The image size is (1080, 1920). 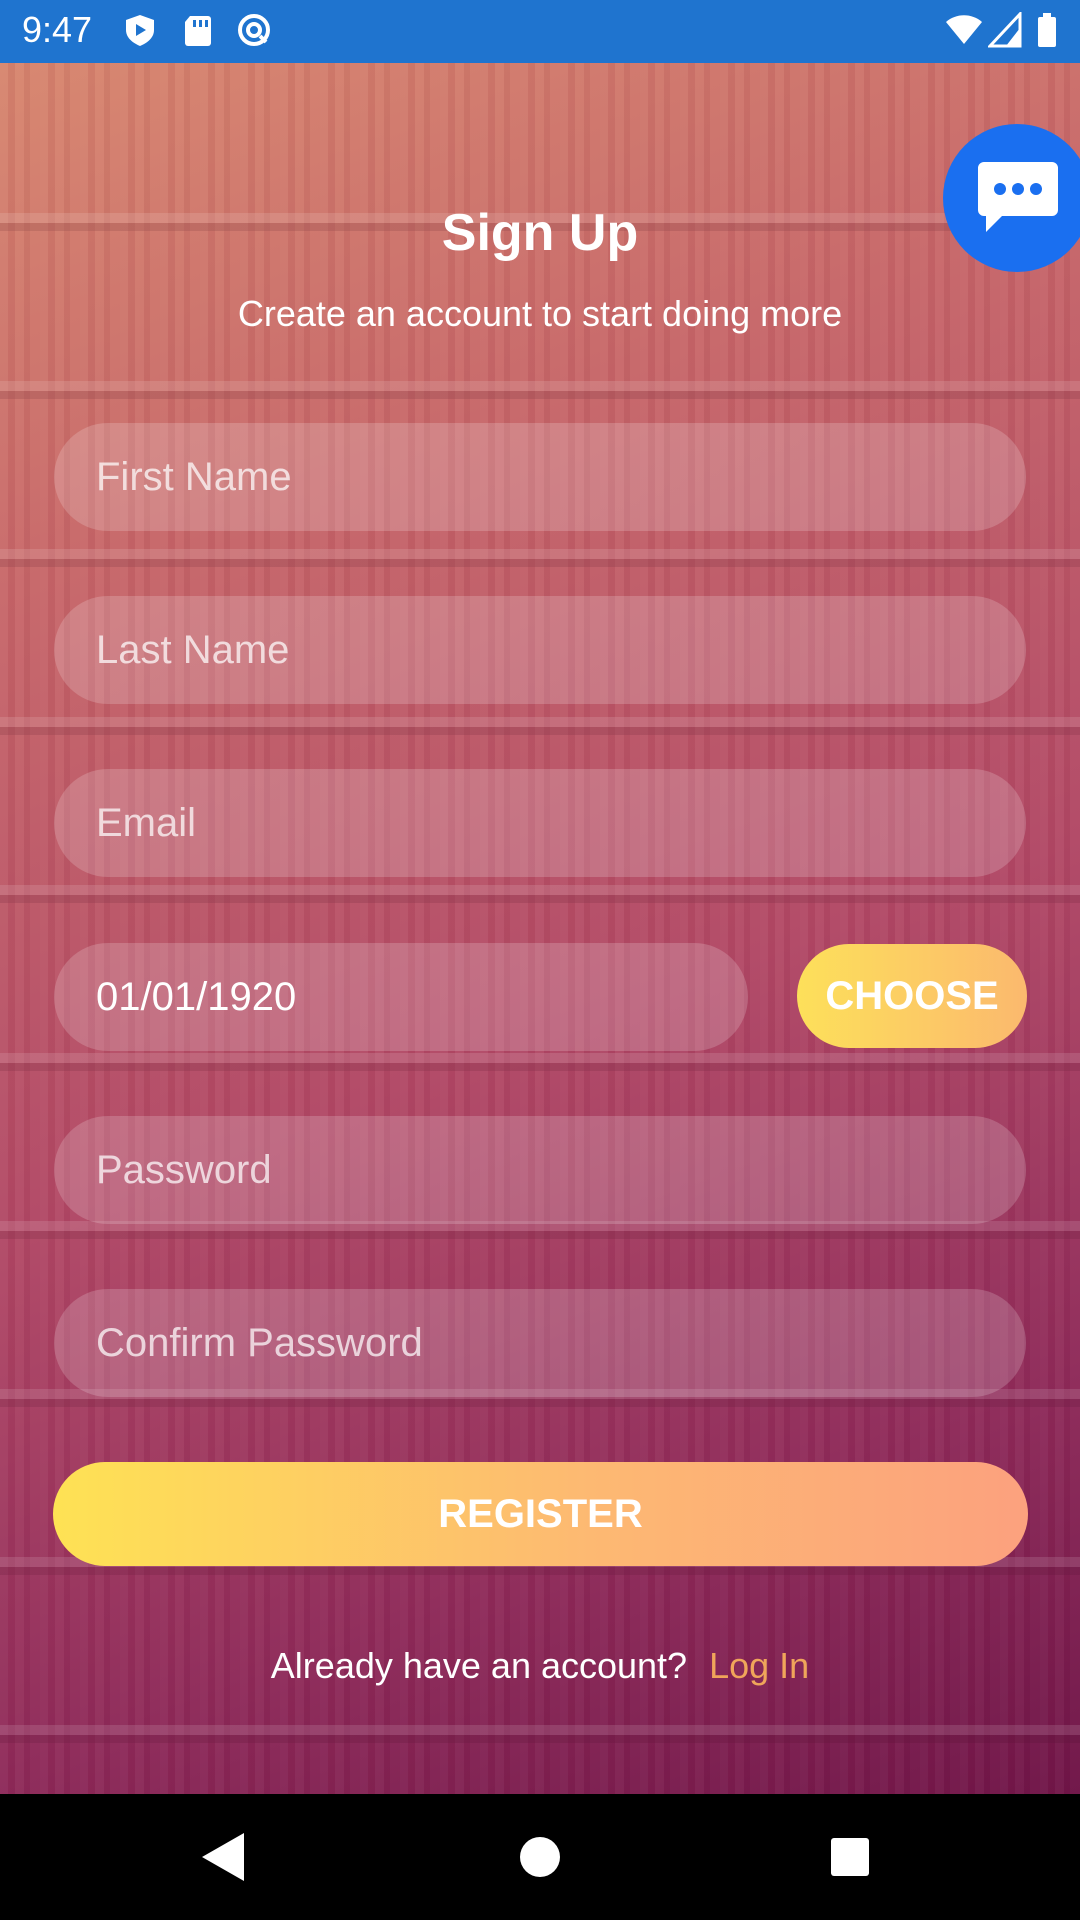 I want to click on email-field, so click(x=540, y=823).